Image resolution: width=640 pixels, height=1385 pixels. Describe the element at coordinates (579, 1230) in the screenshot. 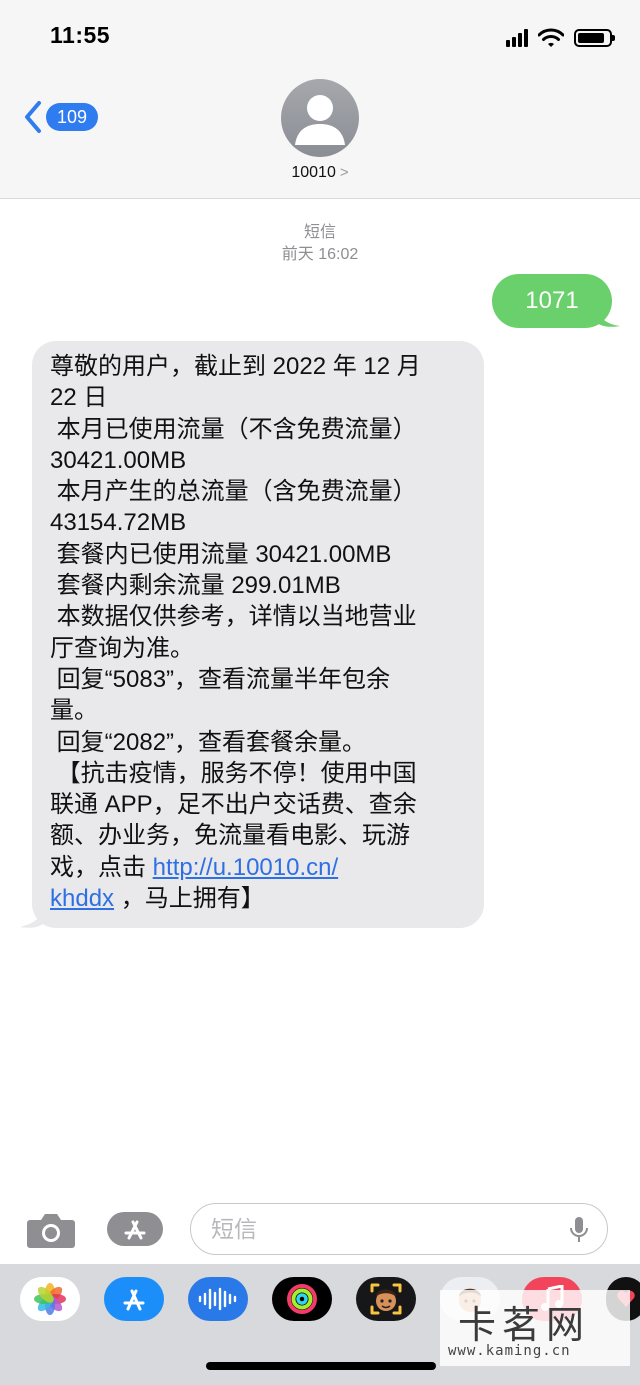

I see `microphone-icon` at that location.